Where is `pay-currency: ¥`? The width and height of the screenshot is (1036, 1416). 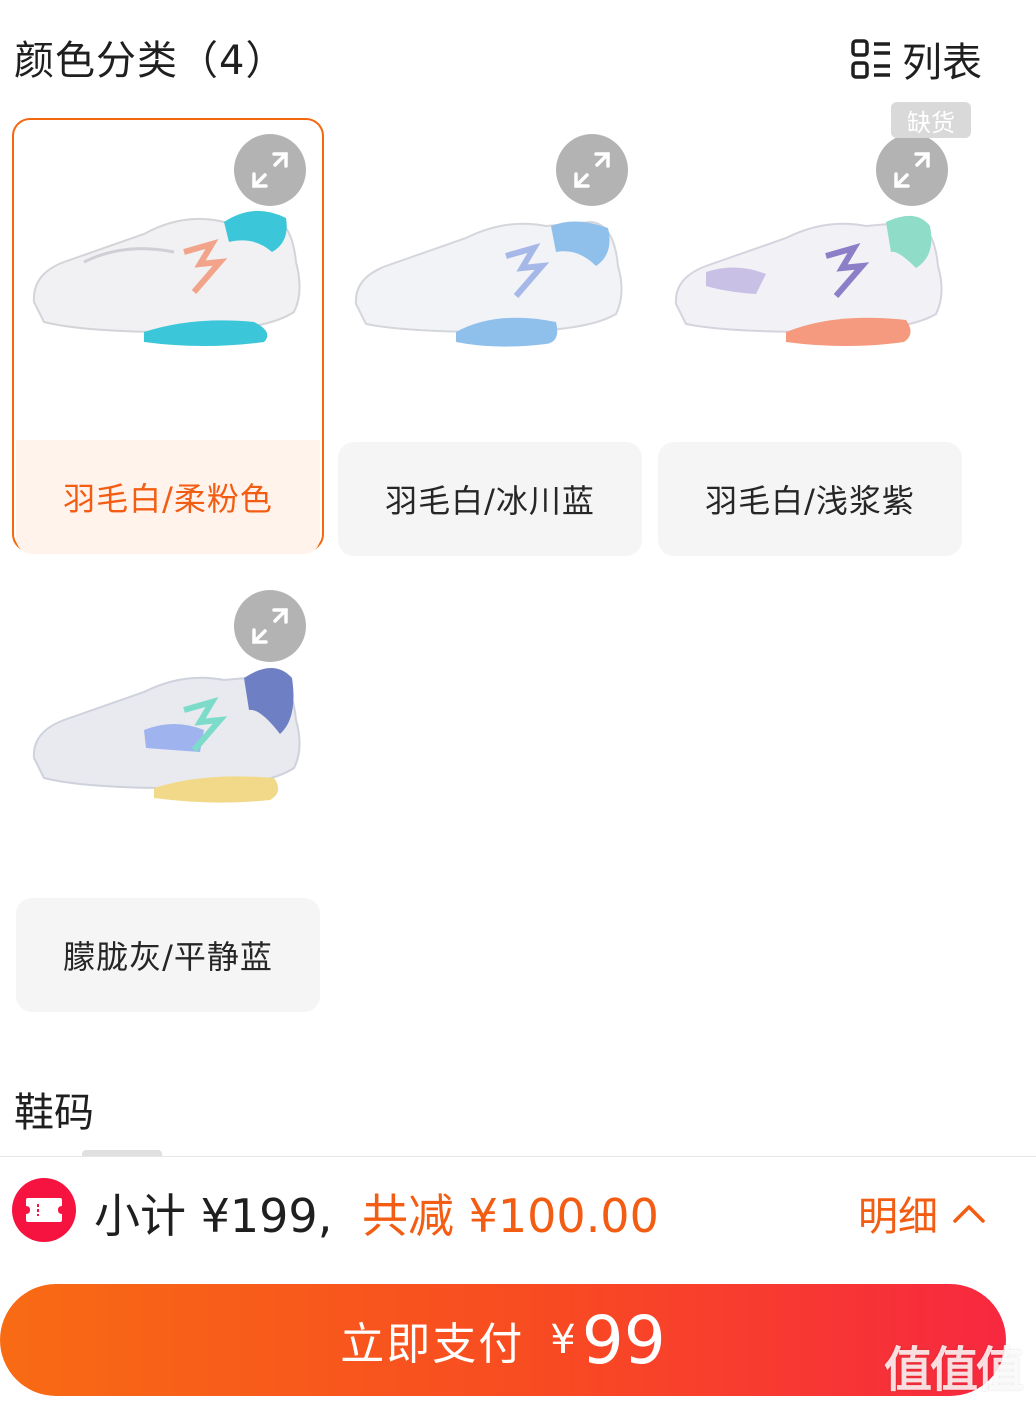
pay-currency: ¥ is located at coordinates (563, 1340).